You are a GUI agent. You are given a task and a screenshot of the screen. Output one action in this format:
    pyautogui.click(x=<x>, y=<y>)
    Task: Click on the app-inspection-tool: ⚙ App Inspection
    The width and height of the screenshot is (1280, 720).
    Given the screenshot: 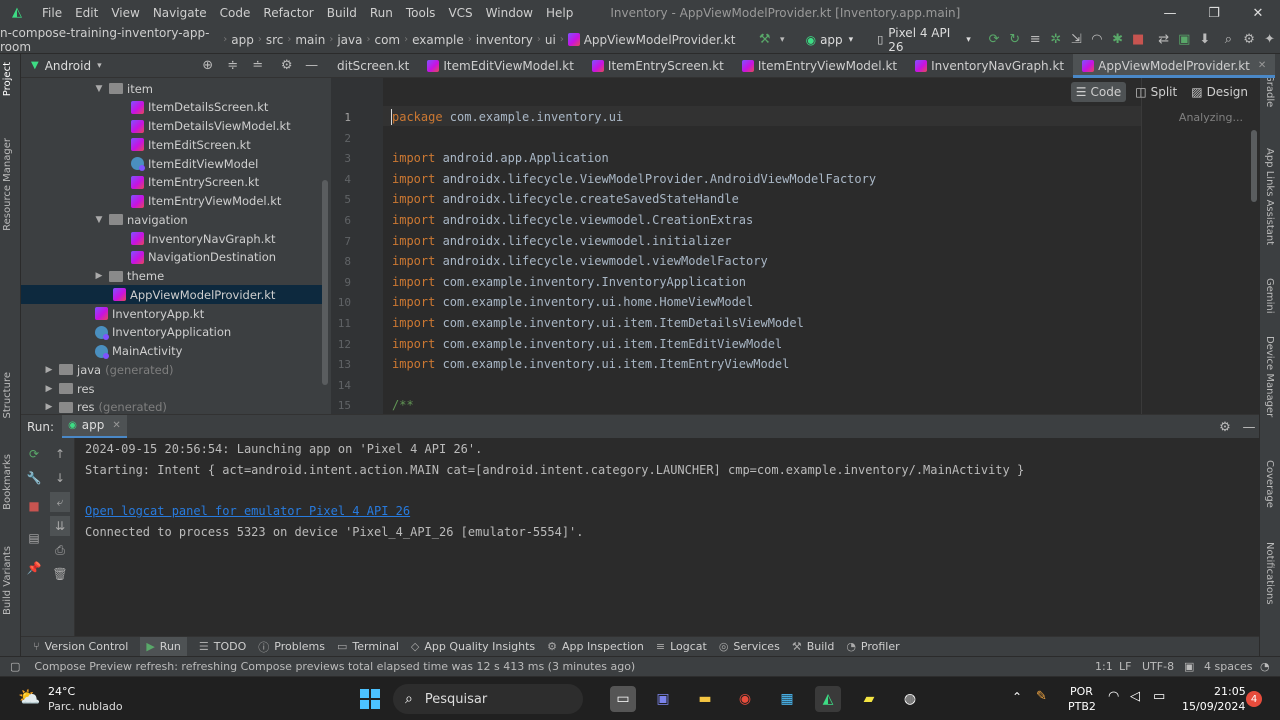 What is the action you would take?
    pyautogui.click(x=595, y=646)
    